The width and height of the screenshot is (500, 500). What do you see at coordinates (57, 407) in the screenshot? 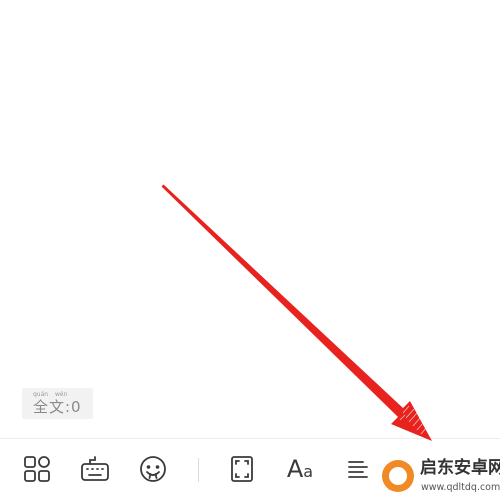
I see `word-count-label: 全文:0` at bounding box center [57, 407].